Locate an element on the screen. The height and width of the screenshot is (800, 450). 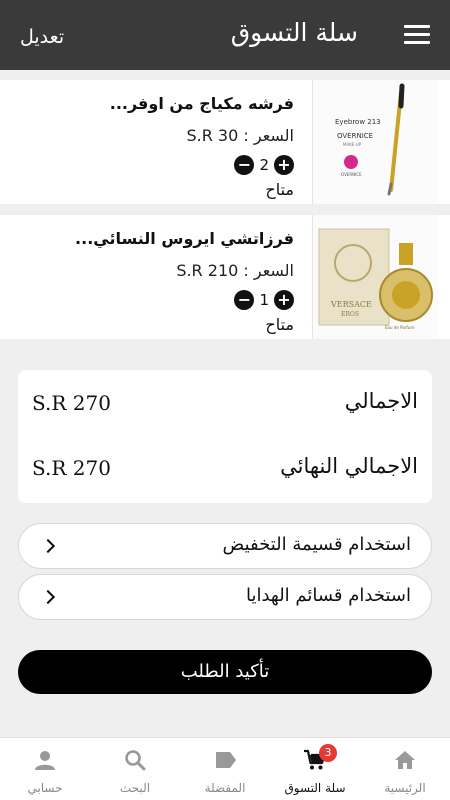
final-total-value: S.R 270 is located at coordinates (71, 468).